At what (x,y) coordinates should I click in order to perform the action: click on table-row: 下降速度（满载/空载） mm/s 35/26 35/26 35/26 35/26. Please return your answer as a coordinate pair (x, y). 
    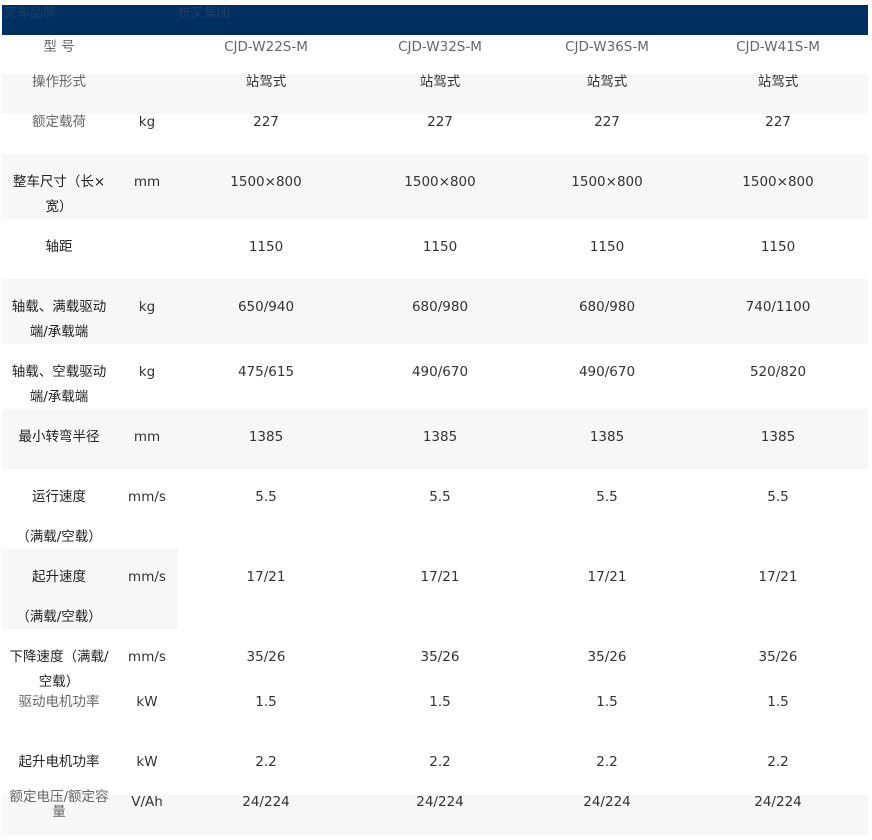
    Looking at the image, I should click on (435, 659).